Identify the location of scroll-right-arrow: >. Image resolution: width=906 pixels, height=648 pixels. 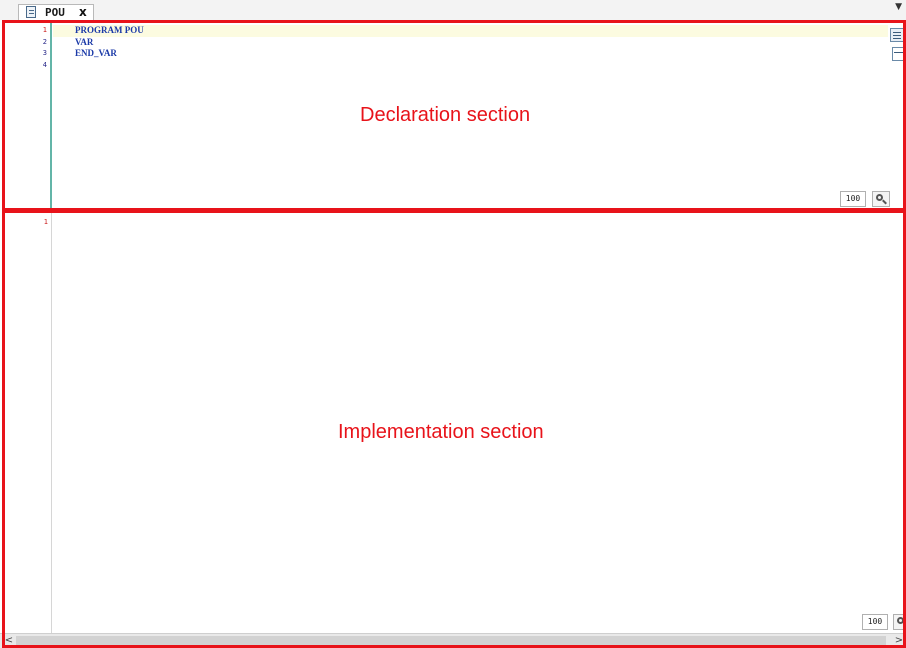
(899, 641).